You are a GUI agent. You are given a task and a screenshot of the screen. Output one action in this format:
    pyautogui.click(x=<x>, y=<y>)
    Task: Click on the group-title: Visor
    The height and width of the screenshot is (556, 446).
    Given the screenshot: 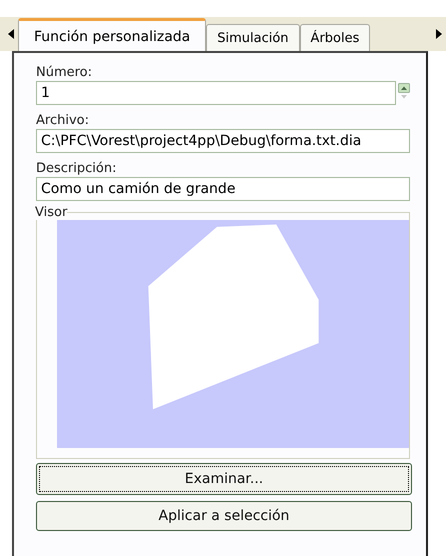 What is the action you would take?
    pyautogui.click(x=51, y=212)
    